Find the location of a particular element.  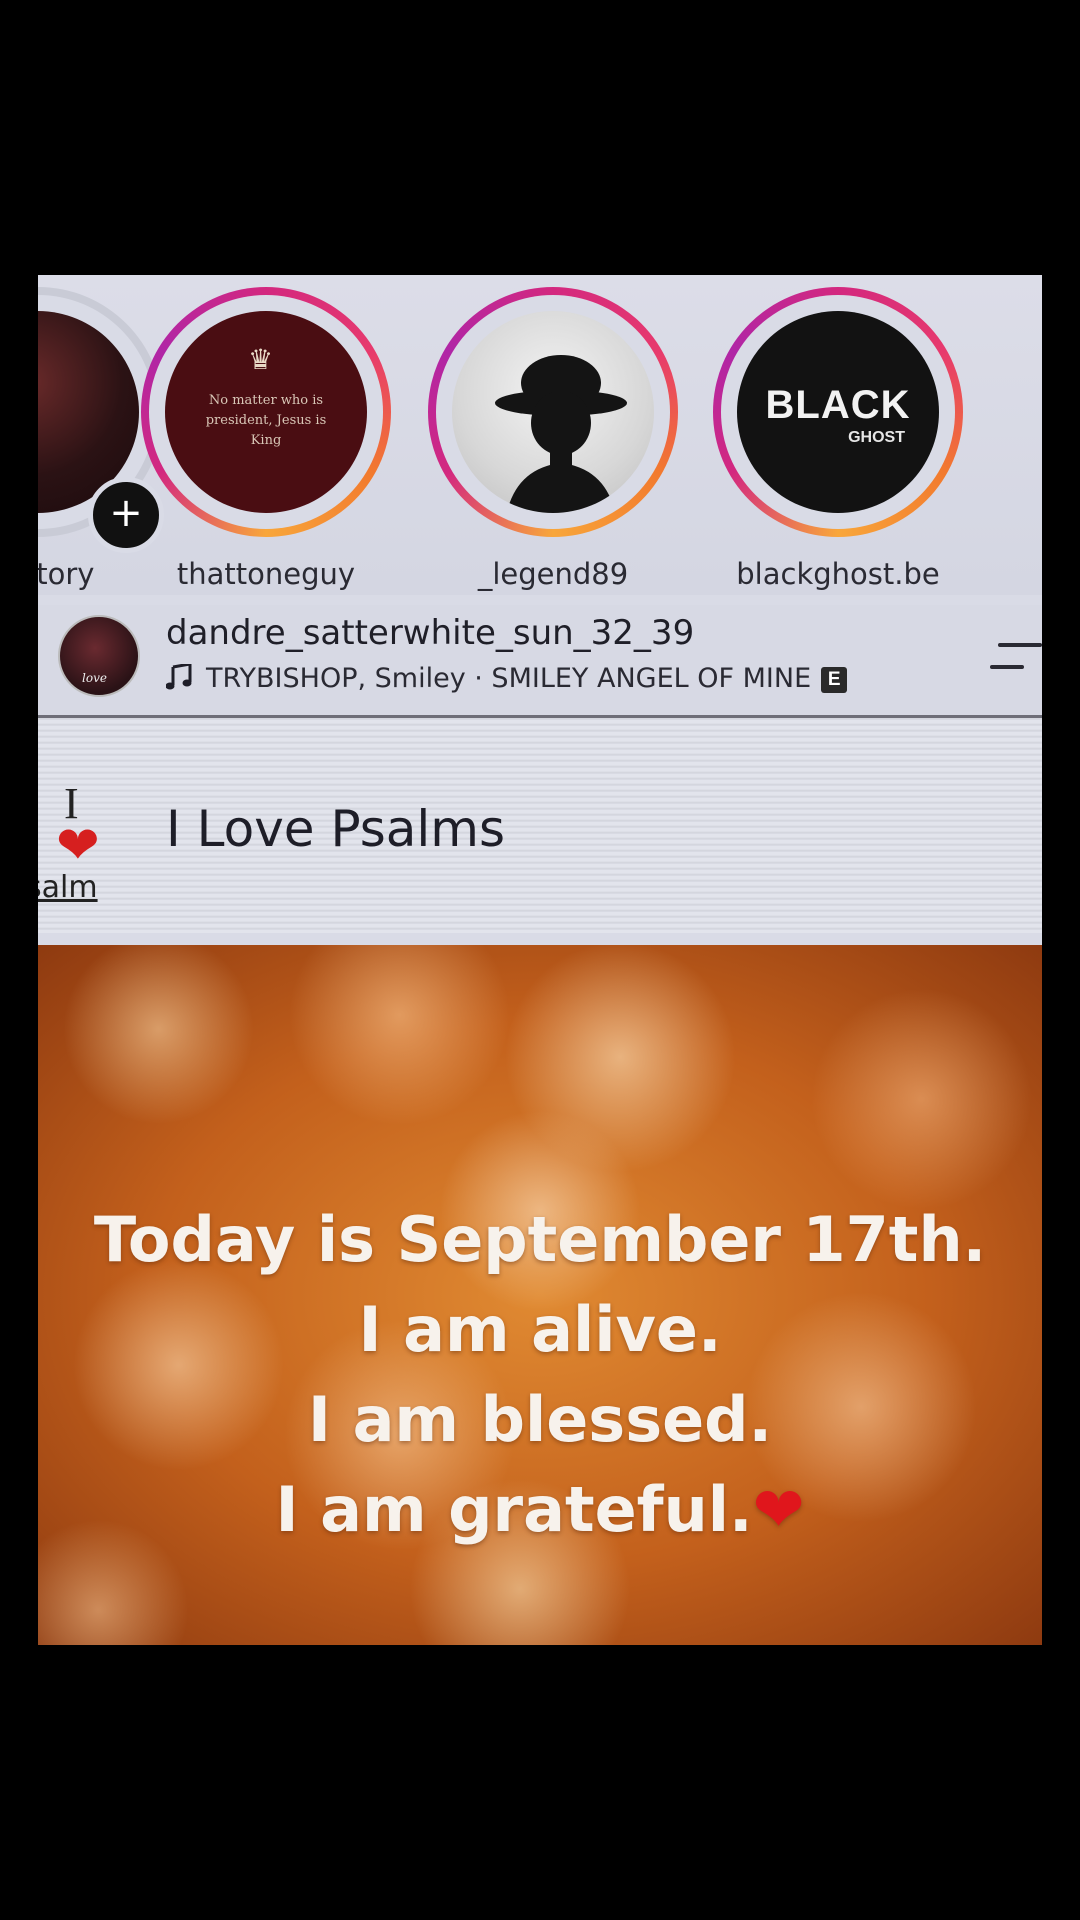

black-logo-text: BLACK is located at coordinates (838, 405).